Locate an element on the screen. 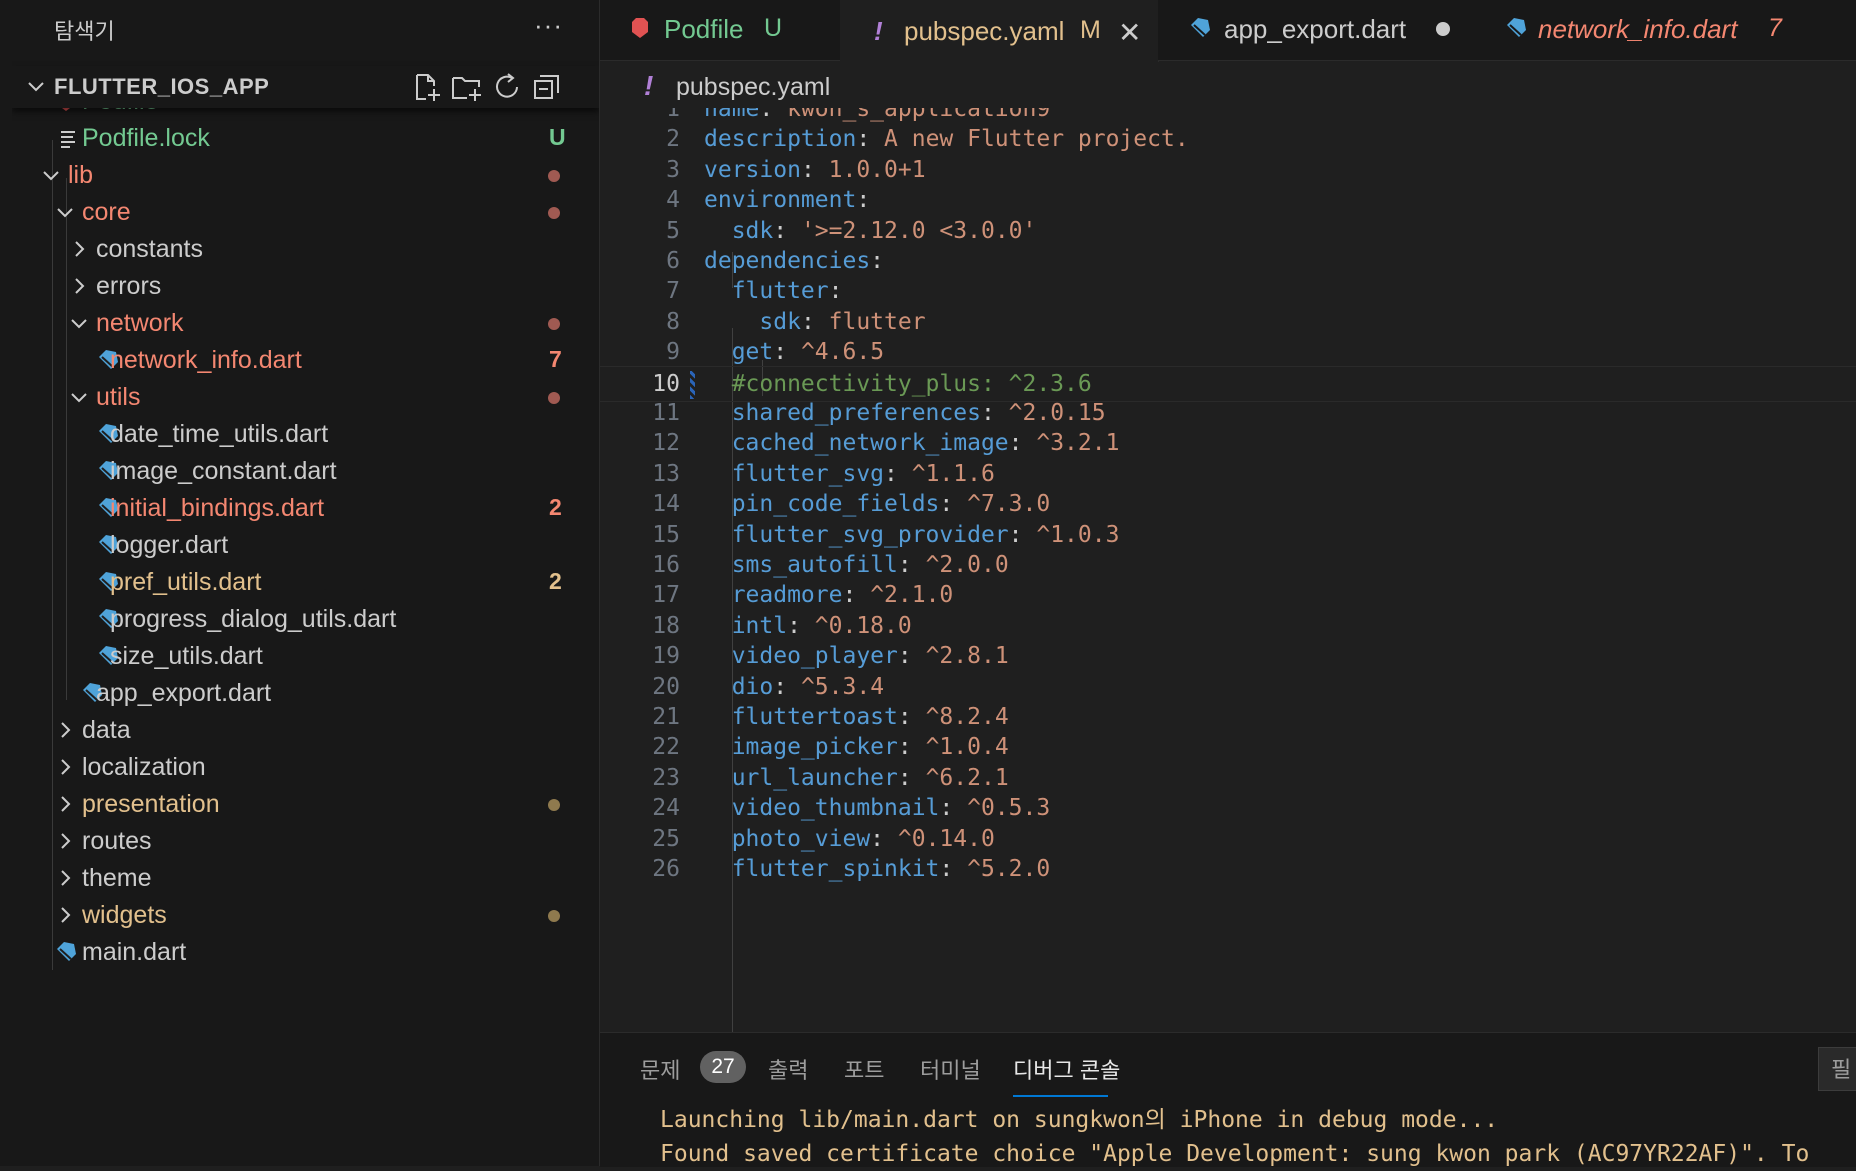 This screenshot has width=1856, height=1171. tree-item-label: widgets is located at coordinates (124, 915).